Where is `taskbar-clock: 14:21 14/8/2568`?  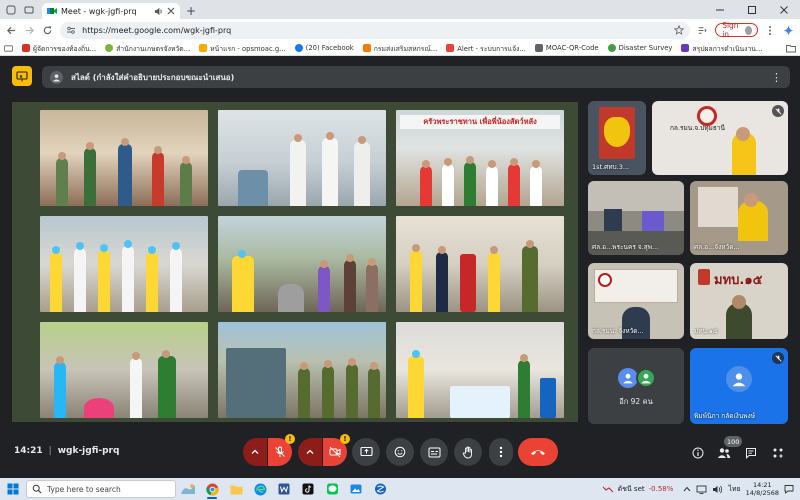 taskbar-clock: 14:21 14/8/2568 is located at coordinates (762, 489).